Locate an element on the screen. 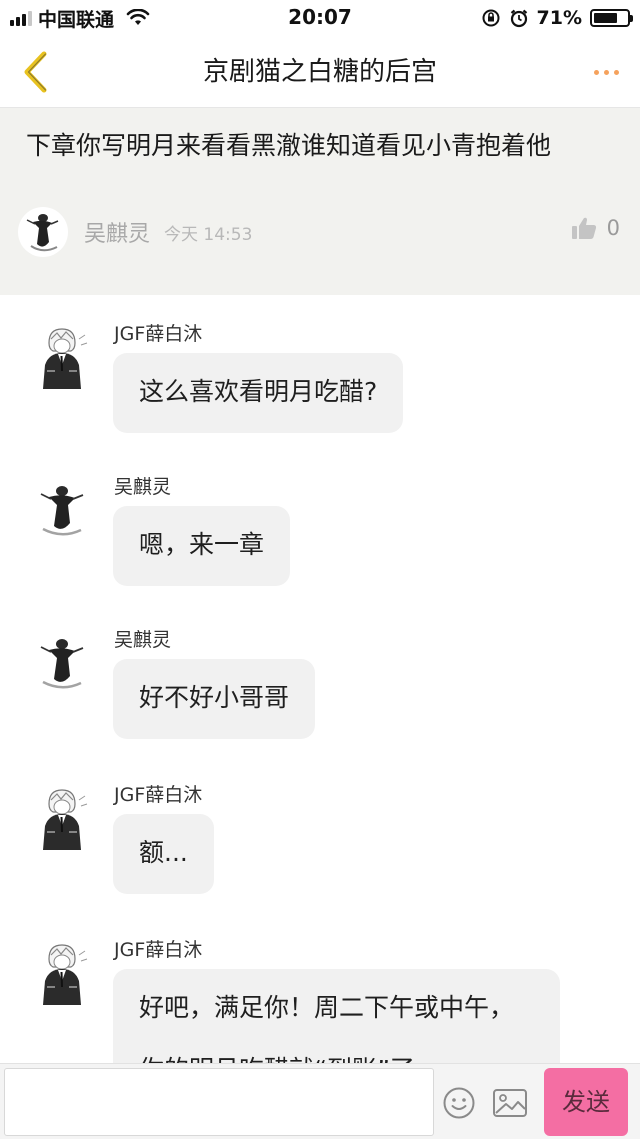 Image resolution: width=640 pixels, height=1139 pixels. message-input is located at coordinates (219, 1102).